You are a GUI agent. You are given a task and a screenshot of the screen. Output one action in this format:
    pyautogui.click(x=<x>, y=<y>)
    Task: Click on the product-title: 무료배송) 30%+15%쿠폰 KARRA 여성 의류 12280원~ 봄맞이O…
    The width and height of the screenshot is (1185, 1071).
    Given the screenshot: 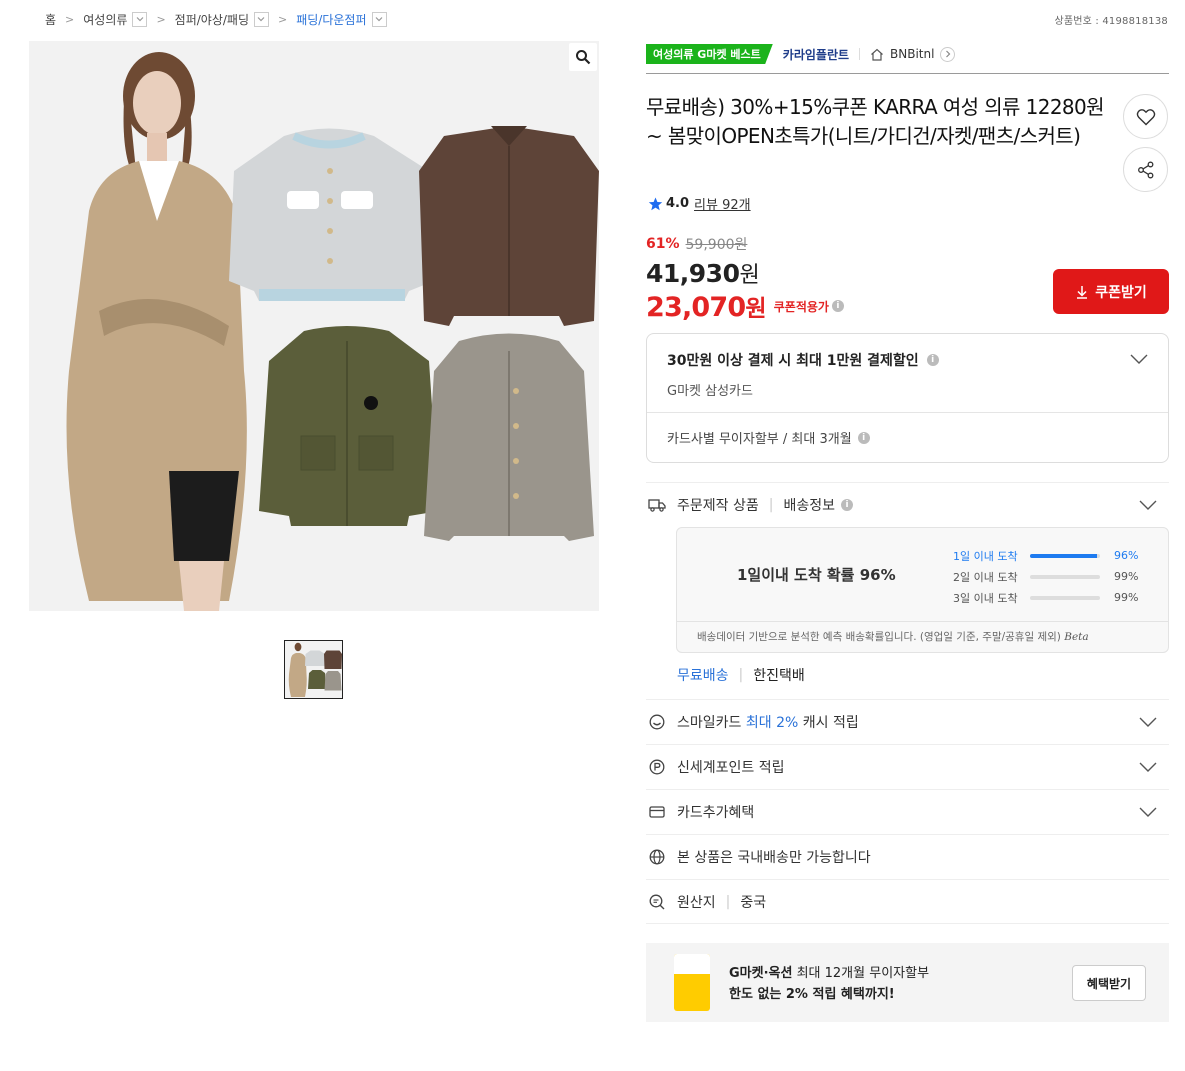 What is the action you would take?
    pyautogui.click(x=875, y=121)
    